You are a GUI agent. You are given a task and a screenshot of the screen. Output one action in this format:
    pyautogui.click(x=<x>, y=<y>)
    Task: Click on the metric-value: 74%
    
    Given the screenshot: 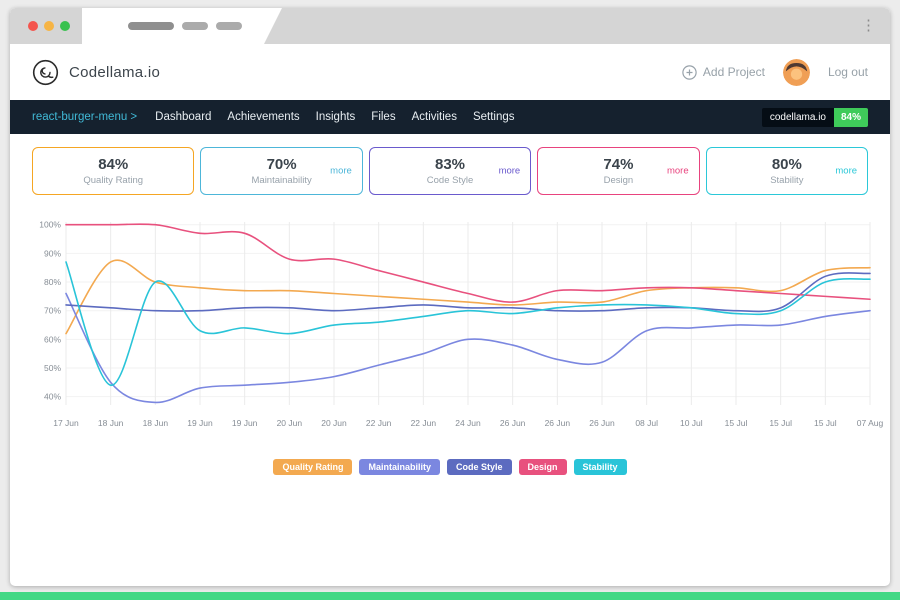 What is the action you would take?
    pyautogui.click(x=618, y=164)
    